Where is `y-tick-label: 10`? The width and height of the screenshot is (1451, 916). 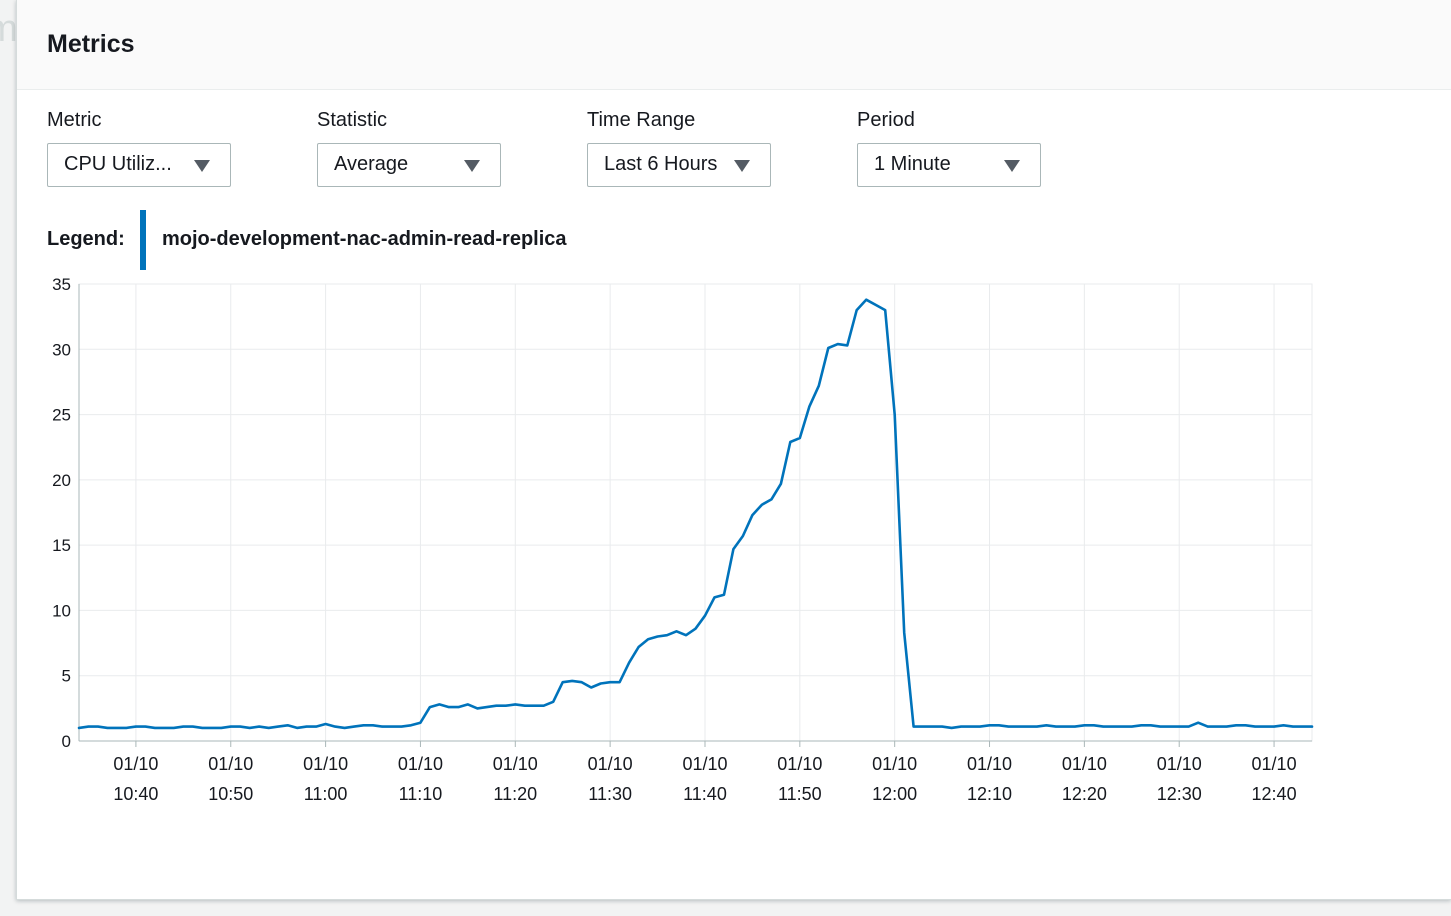
y-tick-label: 10 is located at coordinates (61, 610).